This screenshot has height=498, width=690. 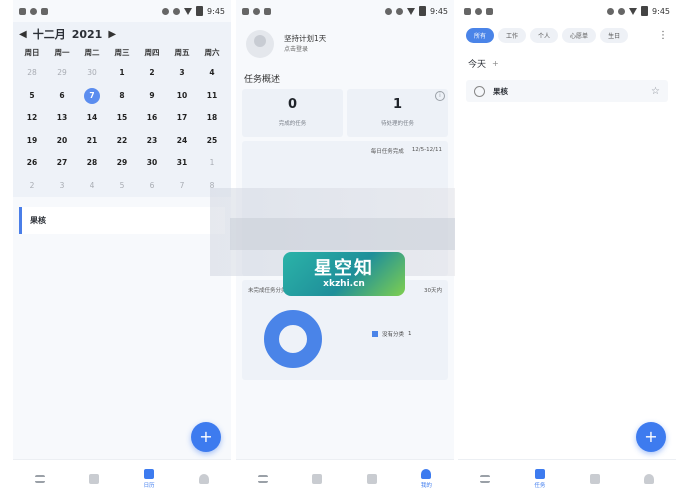 I want to click on avatar, so click(x=260, y=44).